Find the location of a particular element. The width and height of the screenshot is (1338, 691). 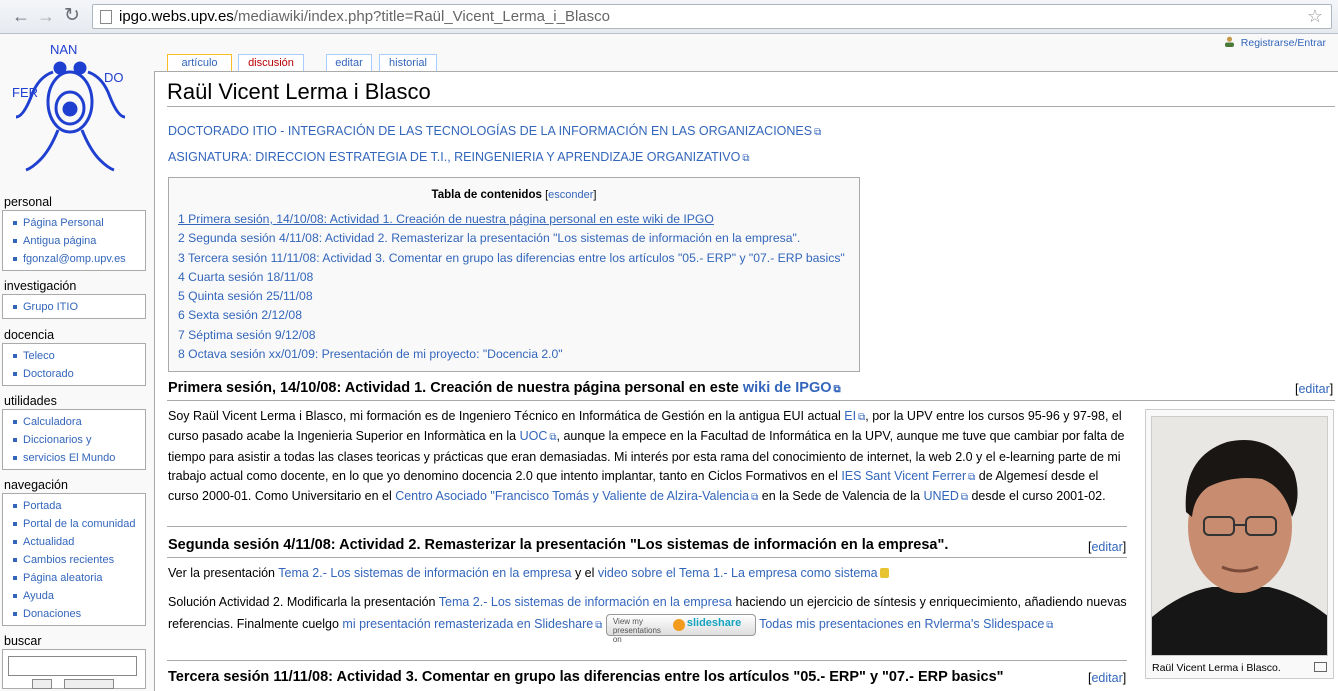

sidebar-item-ayuda: Ayuda is located at coordinates (78, 596).